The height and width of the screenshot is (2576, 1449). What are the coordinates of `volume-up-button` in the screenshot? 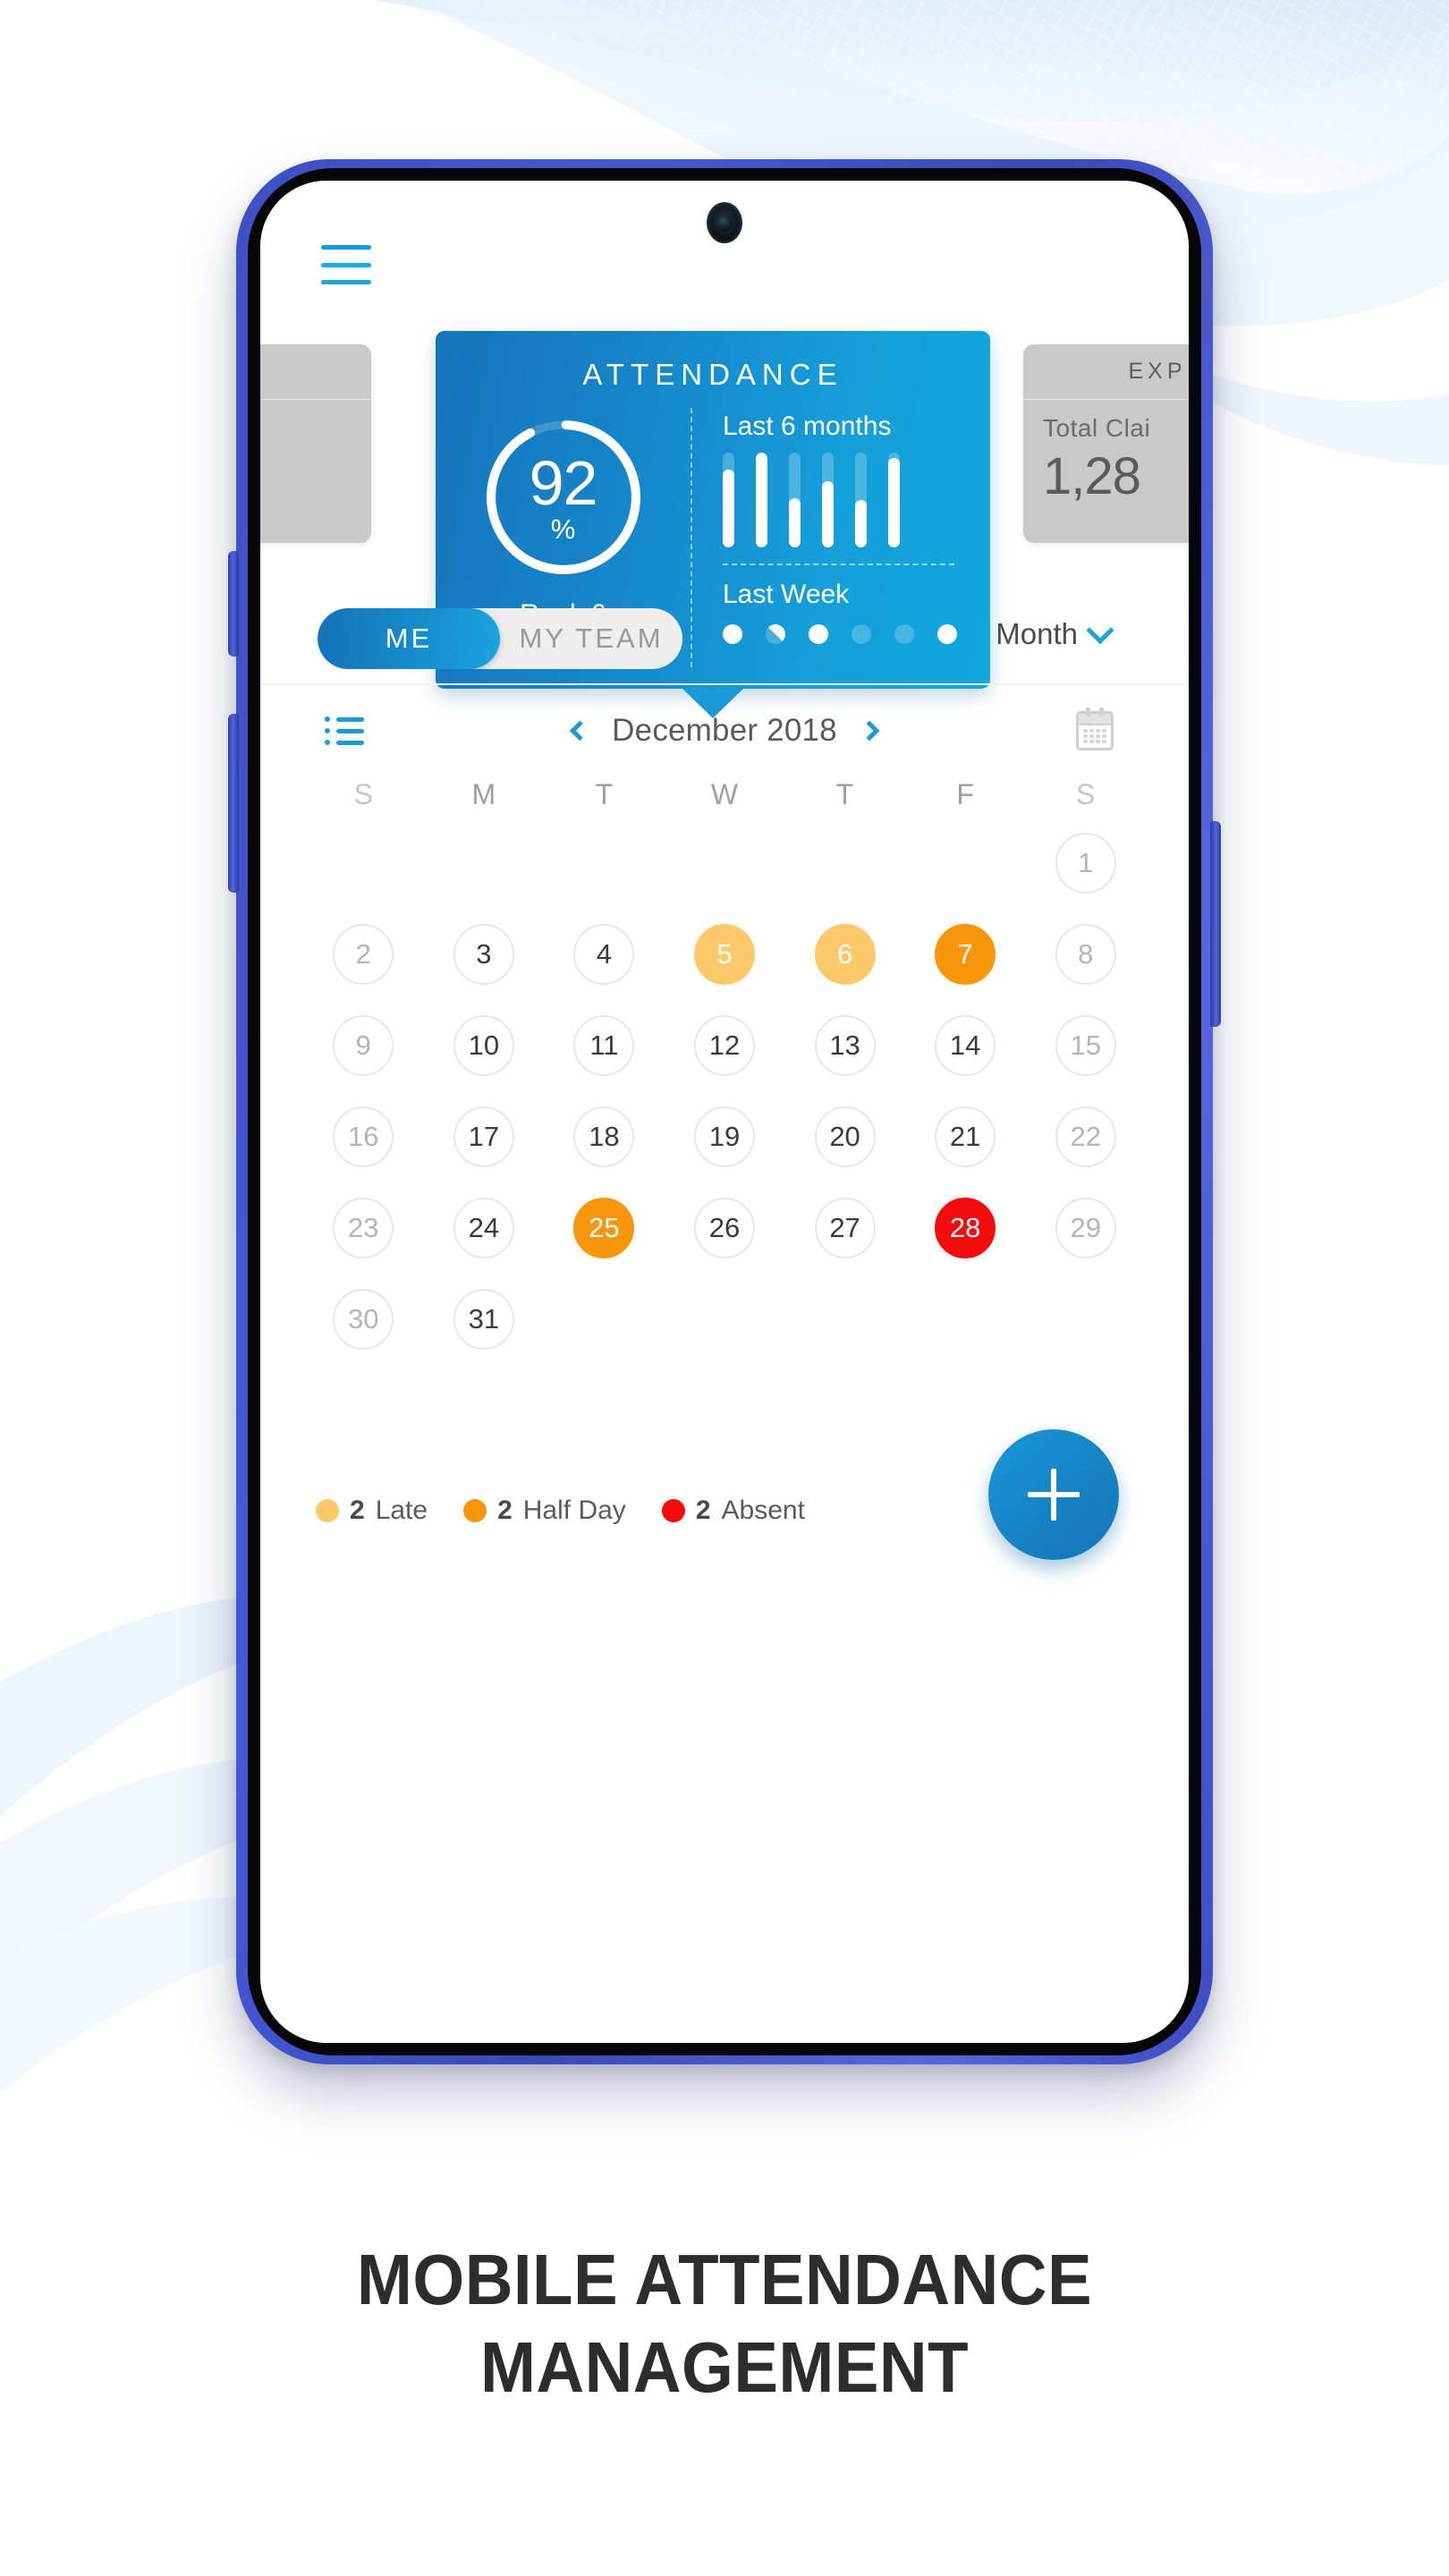 It's located at (233, 604).